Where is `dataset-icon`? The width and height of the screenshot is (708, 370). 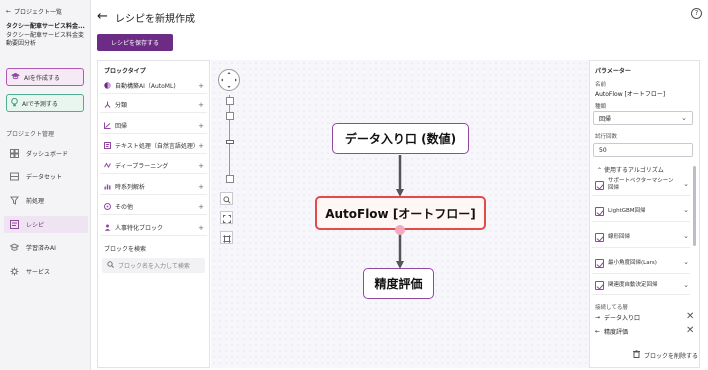
dataset-icon is located at coordinates (14, 176).